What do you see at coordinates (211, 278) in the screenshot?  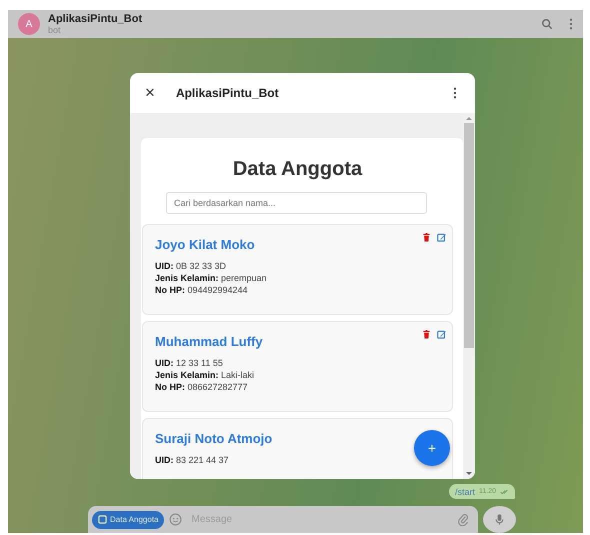 I see `member-detail: Jenis Kelamin: perempuan` at bounding box center [211, 278].